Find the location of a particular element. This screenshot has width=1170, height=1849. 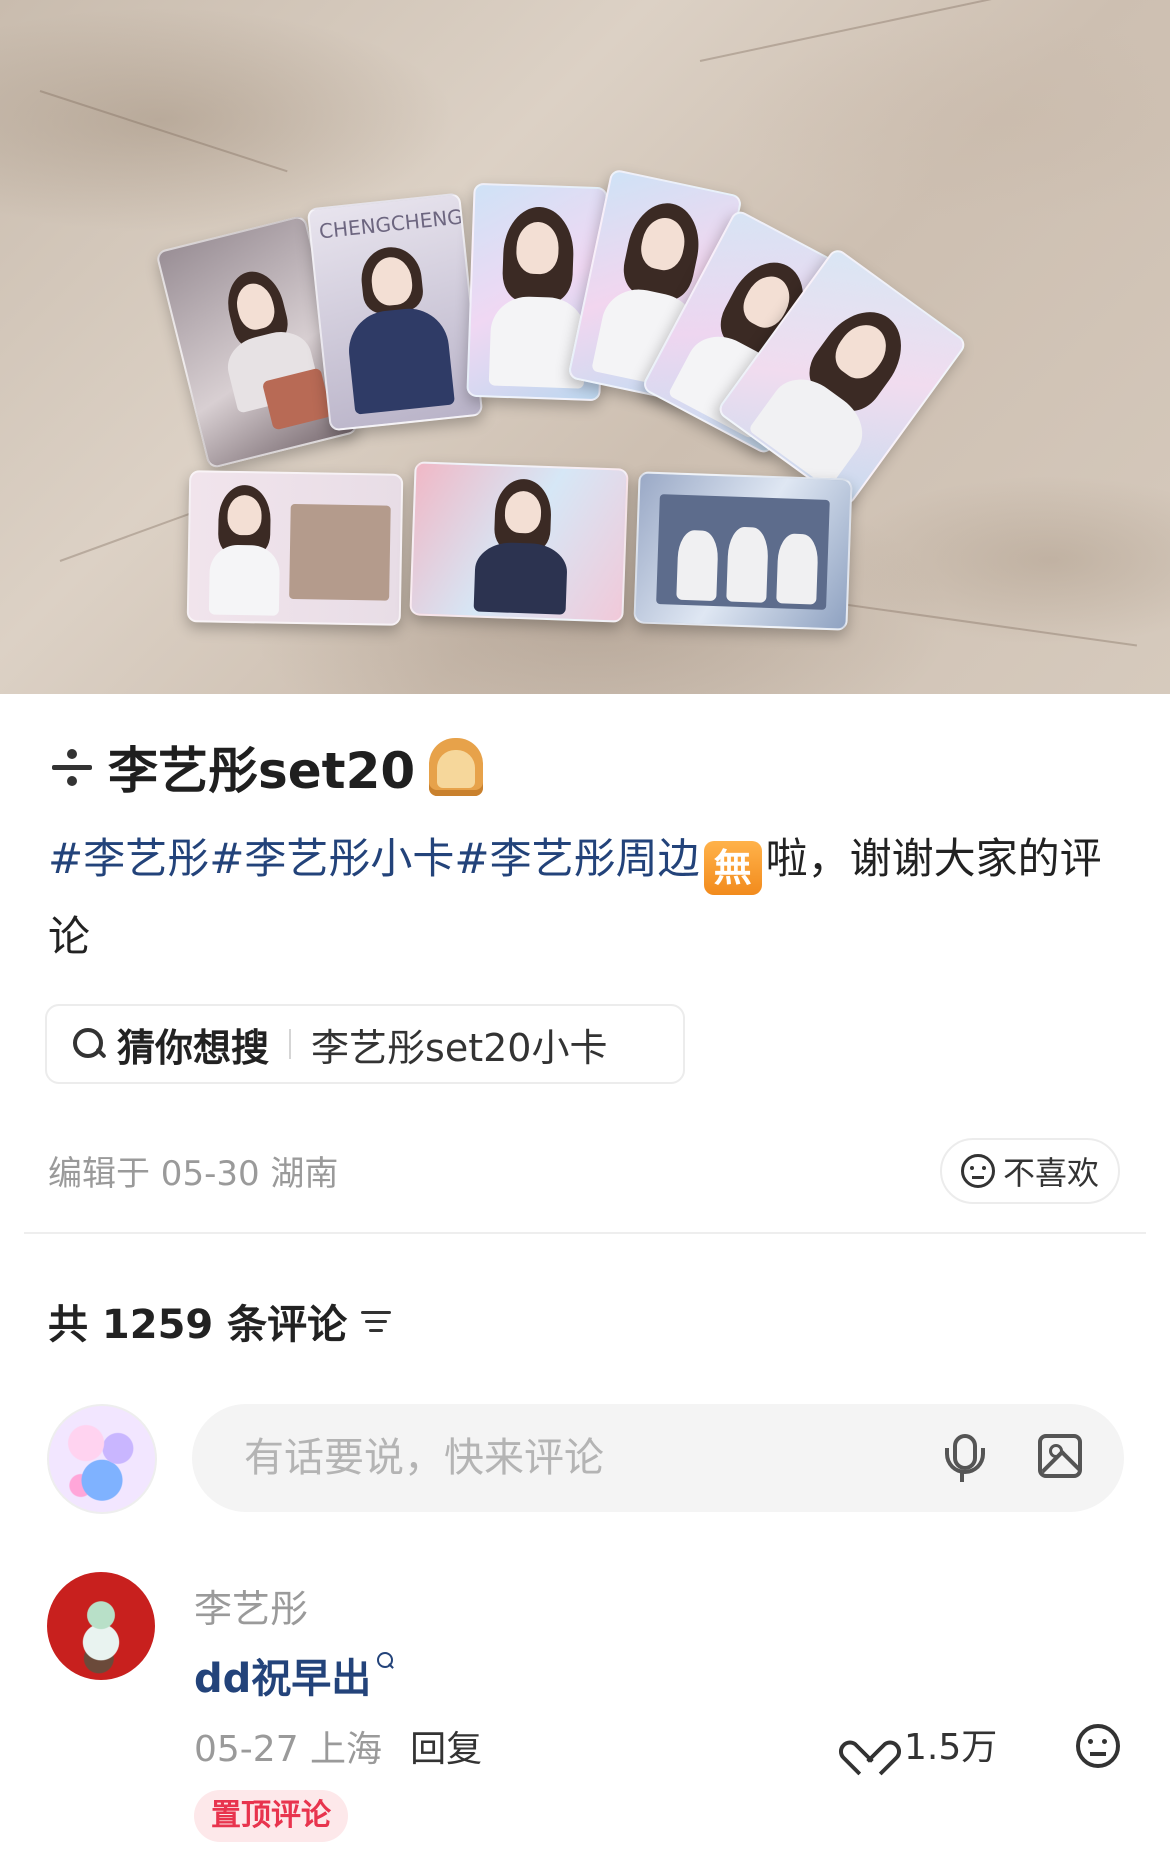

search-suggestion-term: 李艺彤set20小卡 is located at coordinates (459, 1047).